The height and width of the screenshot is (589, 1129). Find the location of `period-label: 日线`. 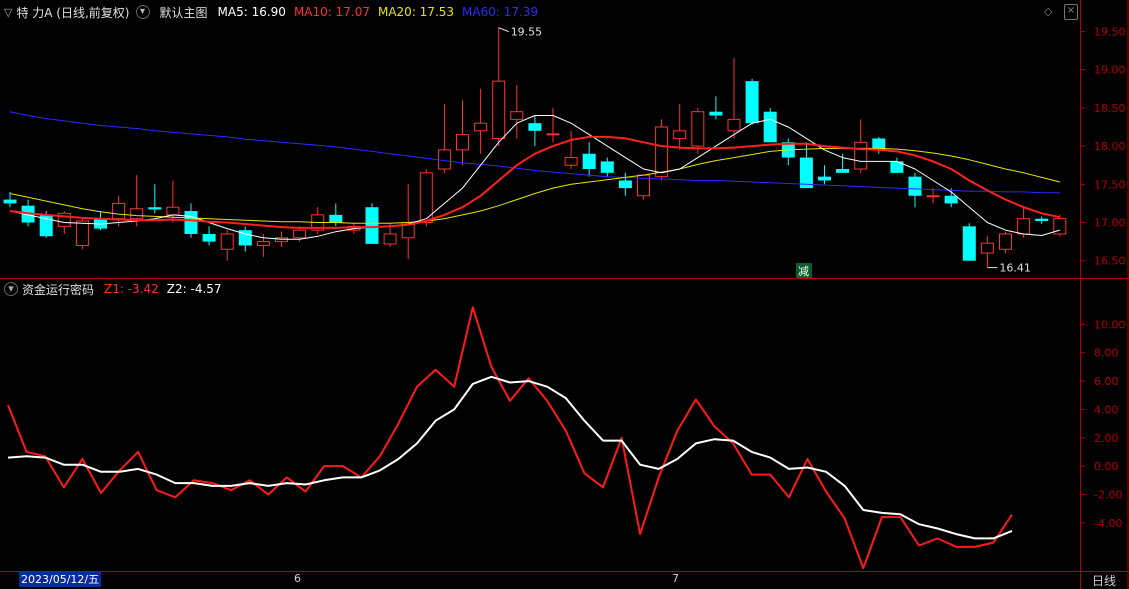

period-label: 日线 is located at coordinates (1104, 580).